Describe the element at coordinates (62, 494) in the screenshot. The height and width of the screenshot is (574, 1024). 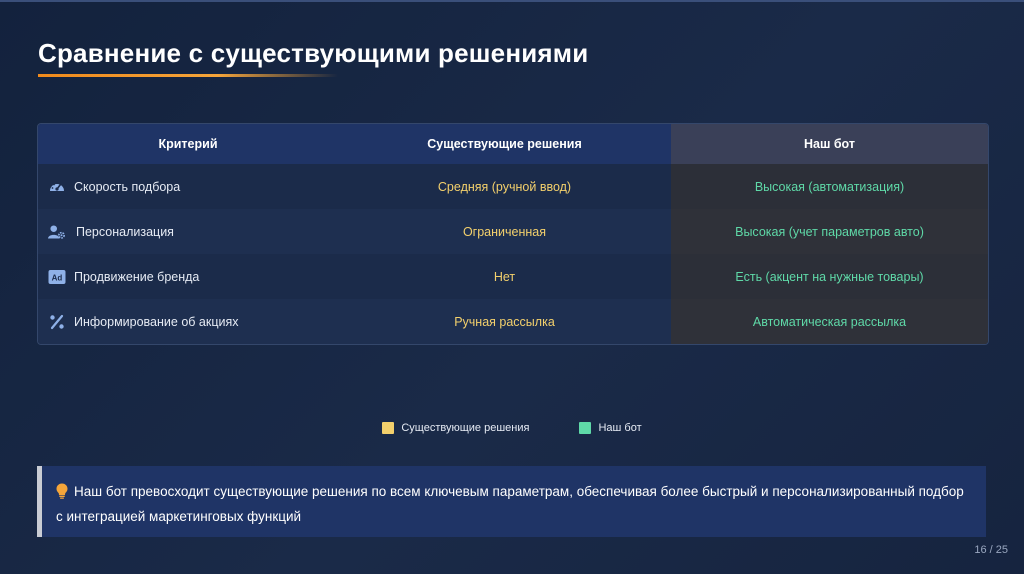
I see `lightbulb-icon` at that location.